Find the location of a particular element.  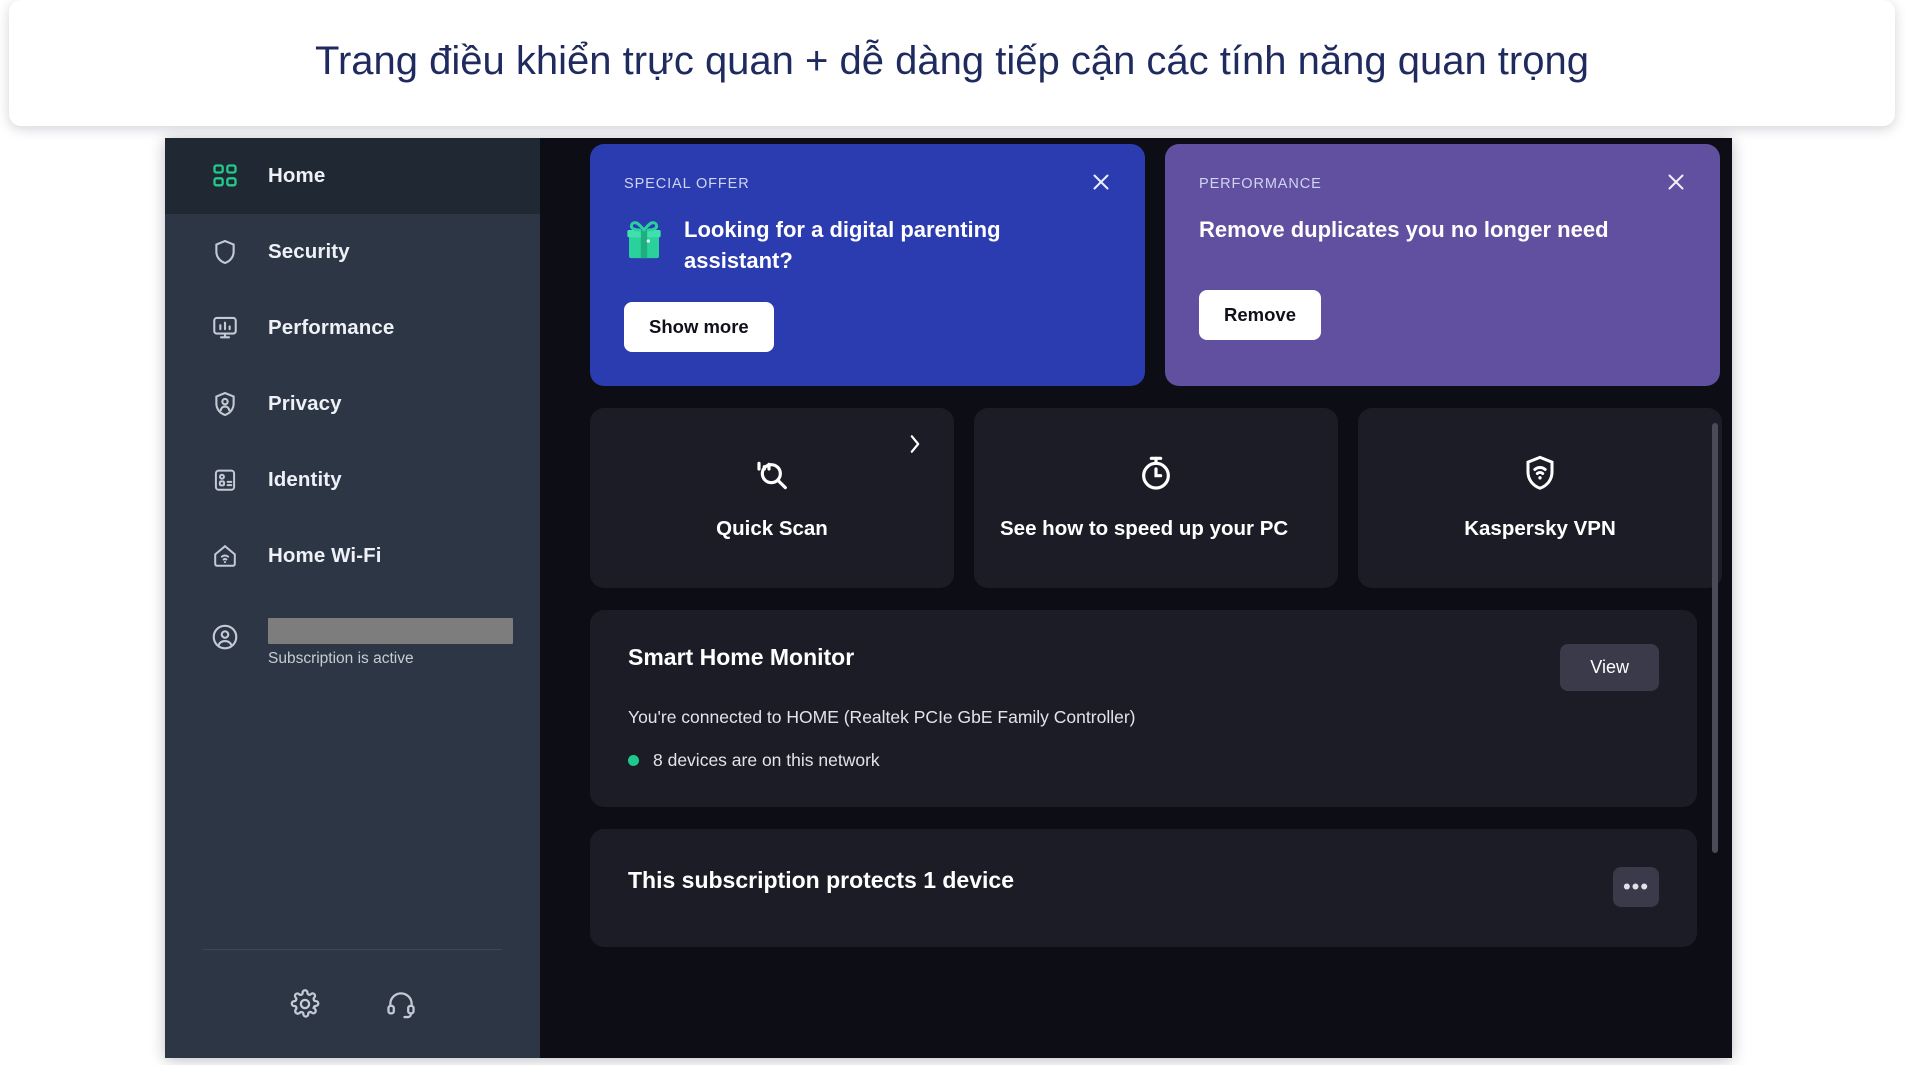

sidebar-item-performance: Performance is located at coordinates (352, 328).